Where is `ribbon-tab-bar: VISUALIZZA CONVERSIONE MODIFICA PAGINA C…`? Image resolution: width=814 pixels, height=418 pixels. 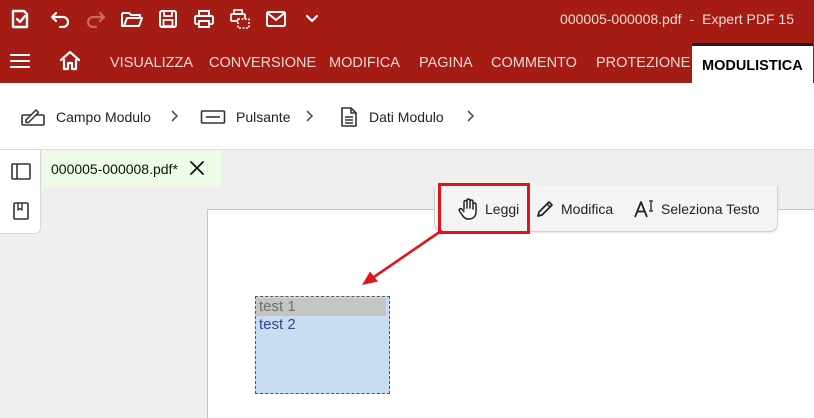
ribbon-tab-bar: VISUALIZZA CONVERSIONE MODIFICA PAGINA C… is located at coordinates (407, 60).